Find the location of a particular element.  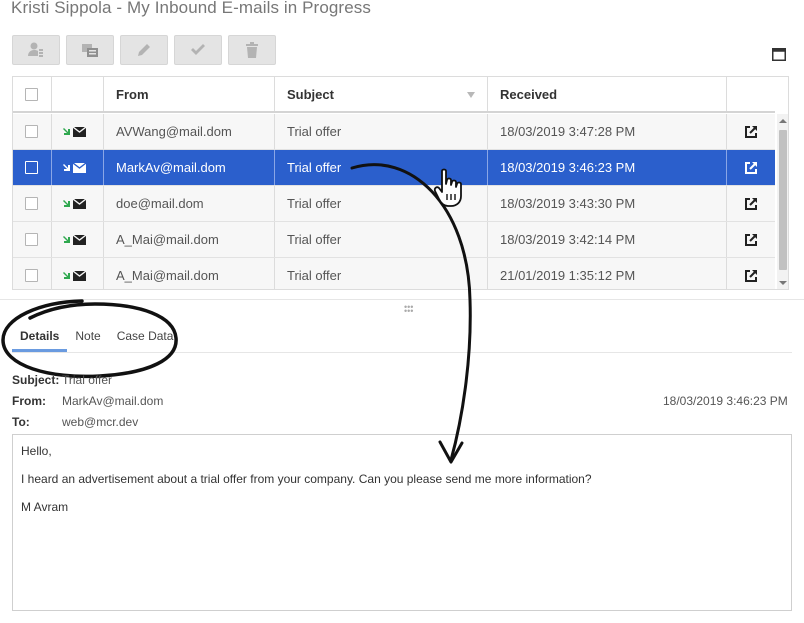

maximize-icon is located at coordinates (779, 54).